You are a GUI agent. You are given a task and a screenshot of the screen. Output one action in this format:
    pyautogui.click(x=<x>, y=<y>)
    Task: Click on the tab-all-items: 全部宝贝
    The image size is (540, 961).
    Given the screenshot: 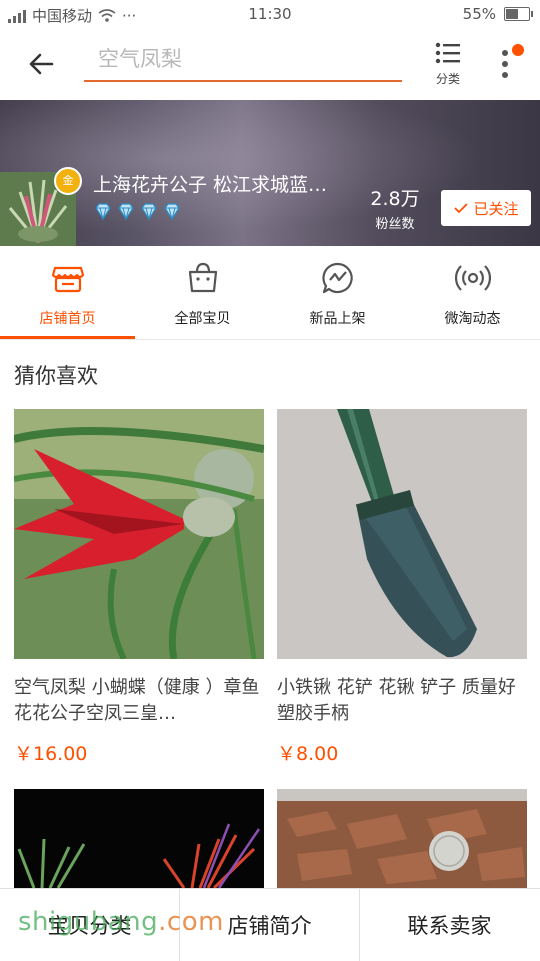 What is the action you would take?
    pyautogui.click(x=202, y=292)
    